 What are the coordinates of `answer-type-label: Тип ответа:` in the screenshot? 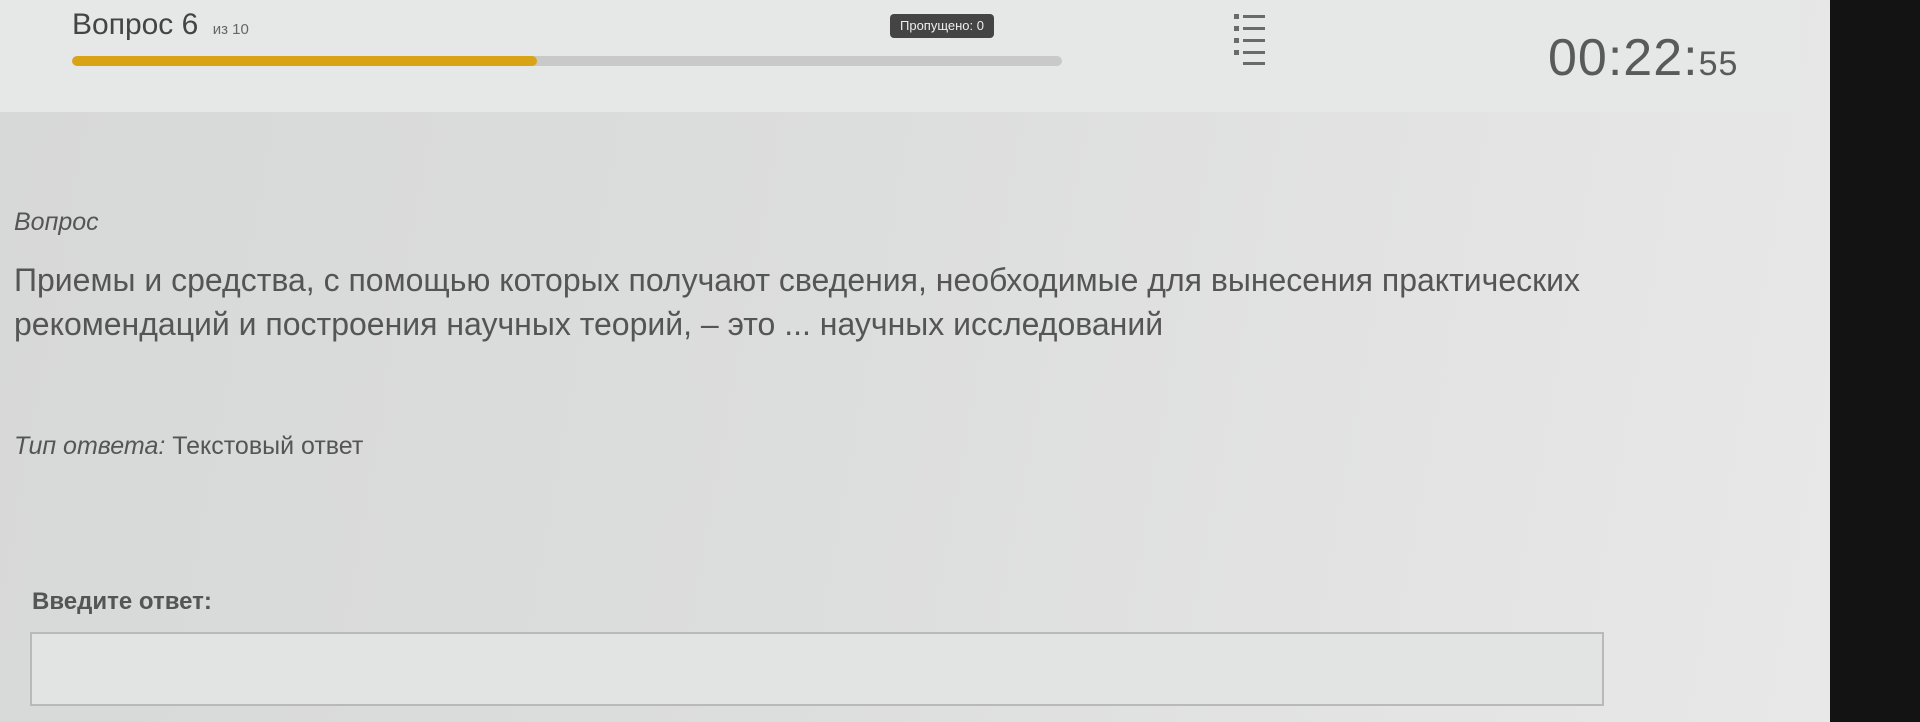 It's located at (90, 446).